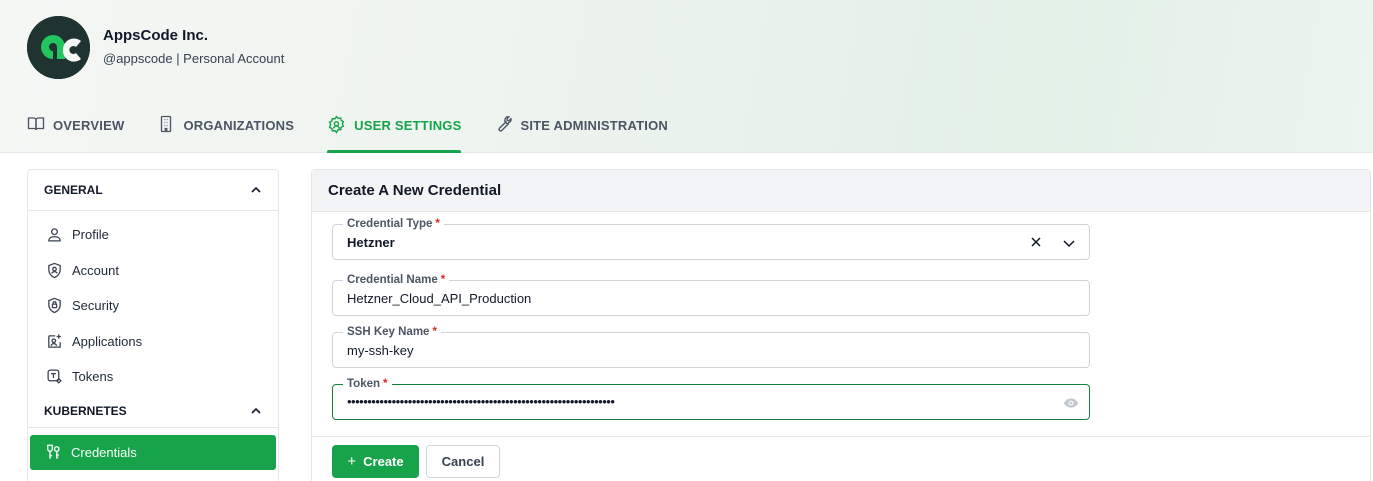  What do you see at coordinates (153, 452) in the screenshot?
I see `sidebar-item-credentials: Credentials` at bounding box center [153, 452].